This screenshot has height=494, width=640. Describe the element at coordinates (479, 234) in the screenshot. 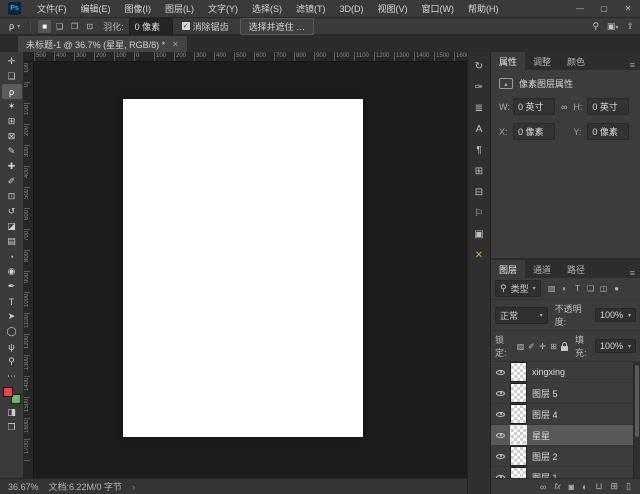

I see `libraries-panel-icon: ▣` at that location.